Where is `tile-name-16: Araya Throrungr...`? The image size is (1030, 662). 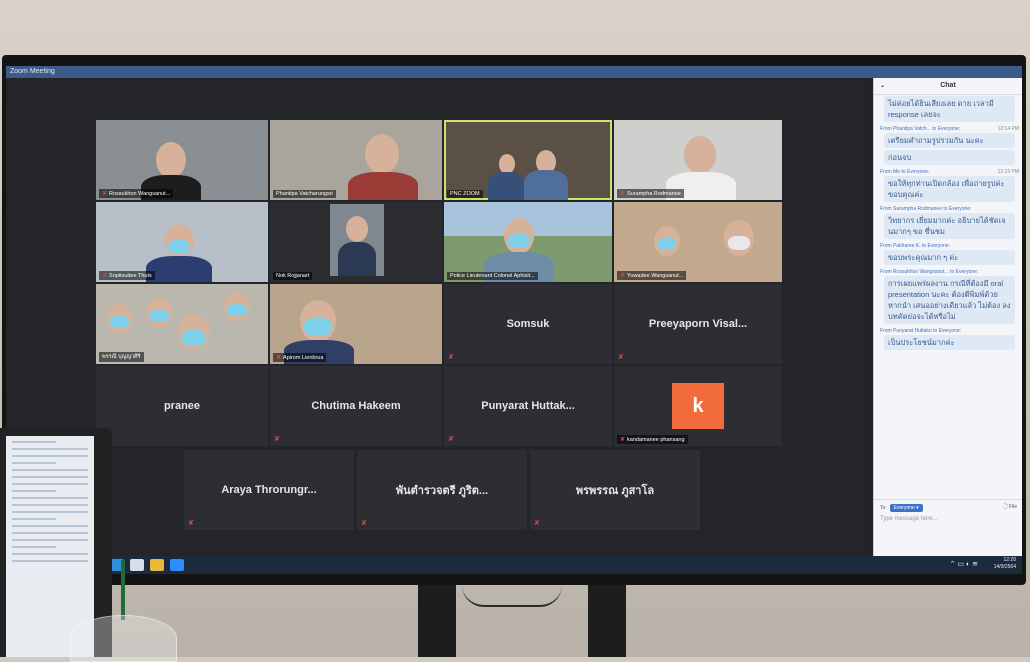
tile-name-16: Araya Throrungr... is located at coordinates (269, 490).